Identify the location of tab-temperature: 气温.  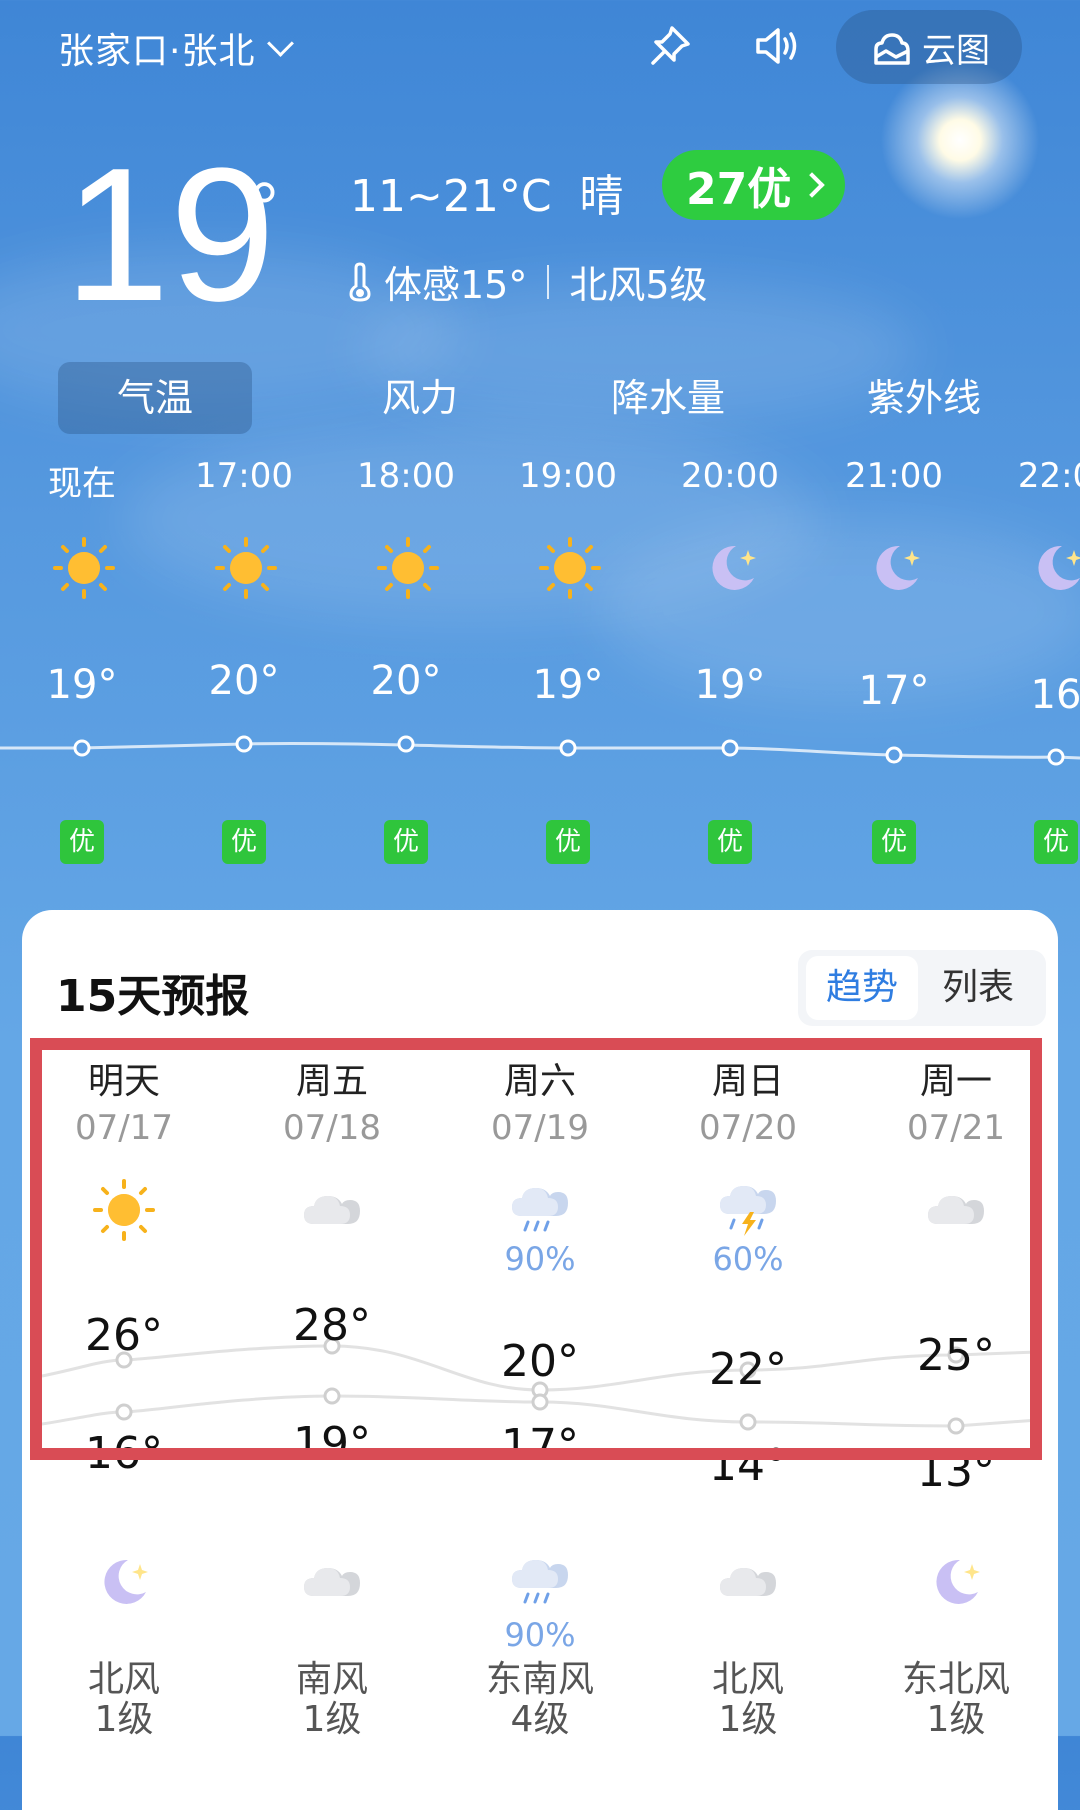
(155, 398).